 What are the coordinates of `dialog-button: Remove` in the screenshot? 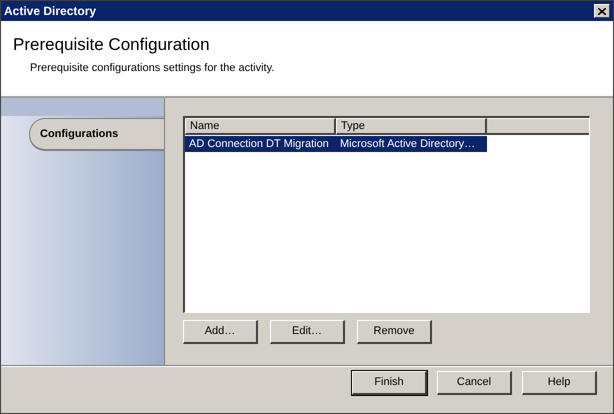 It's located at (394, 332).